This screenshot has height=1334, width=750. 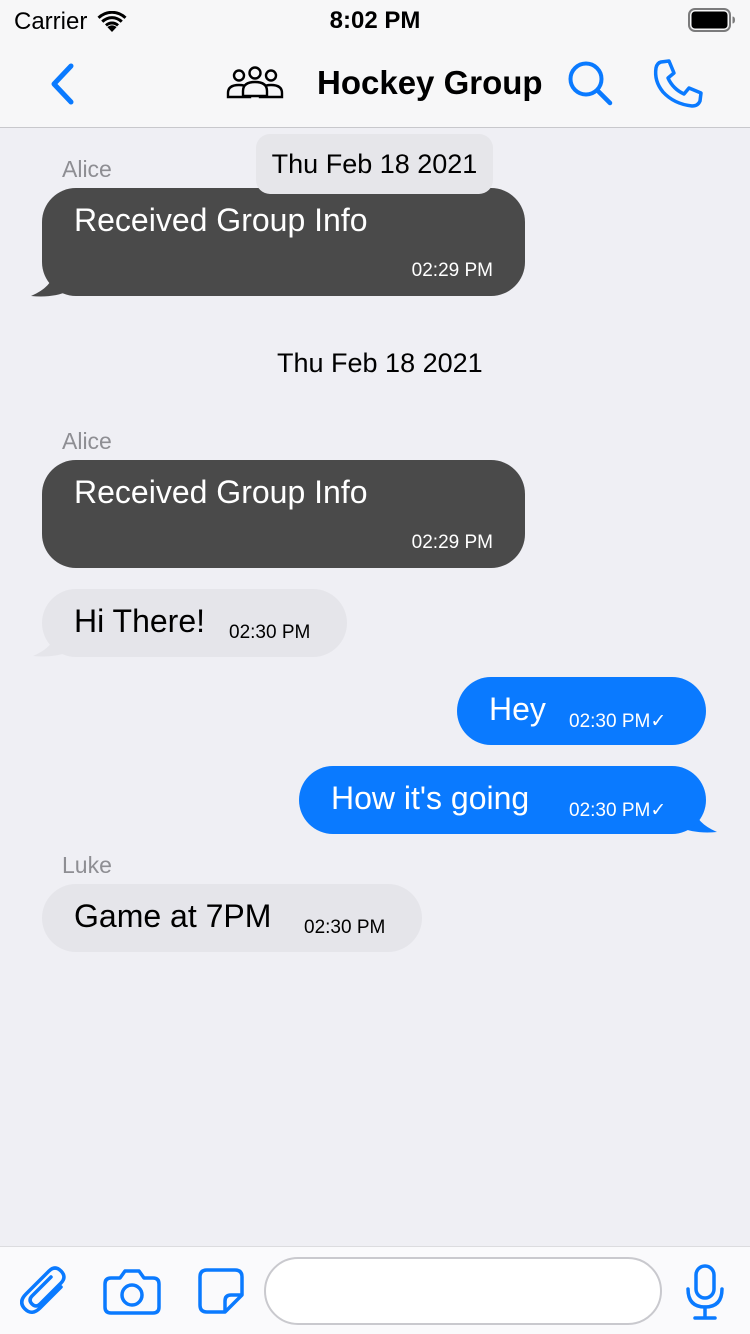 What do you see at coordinates (517, 709) in the screenshot?
I see `message-text: Hey` at bounding box center [517, 709].